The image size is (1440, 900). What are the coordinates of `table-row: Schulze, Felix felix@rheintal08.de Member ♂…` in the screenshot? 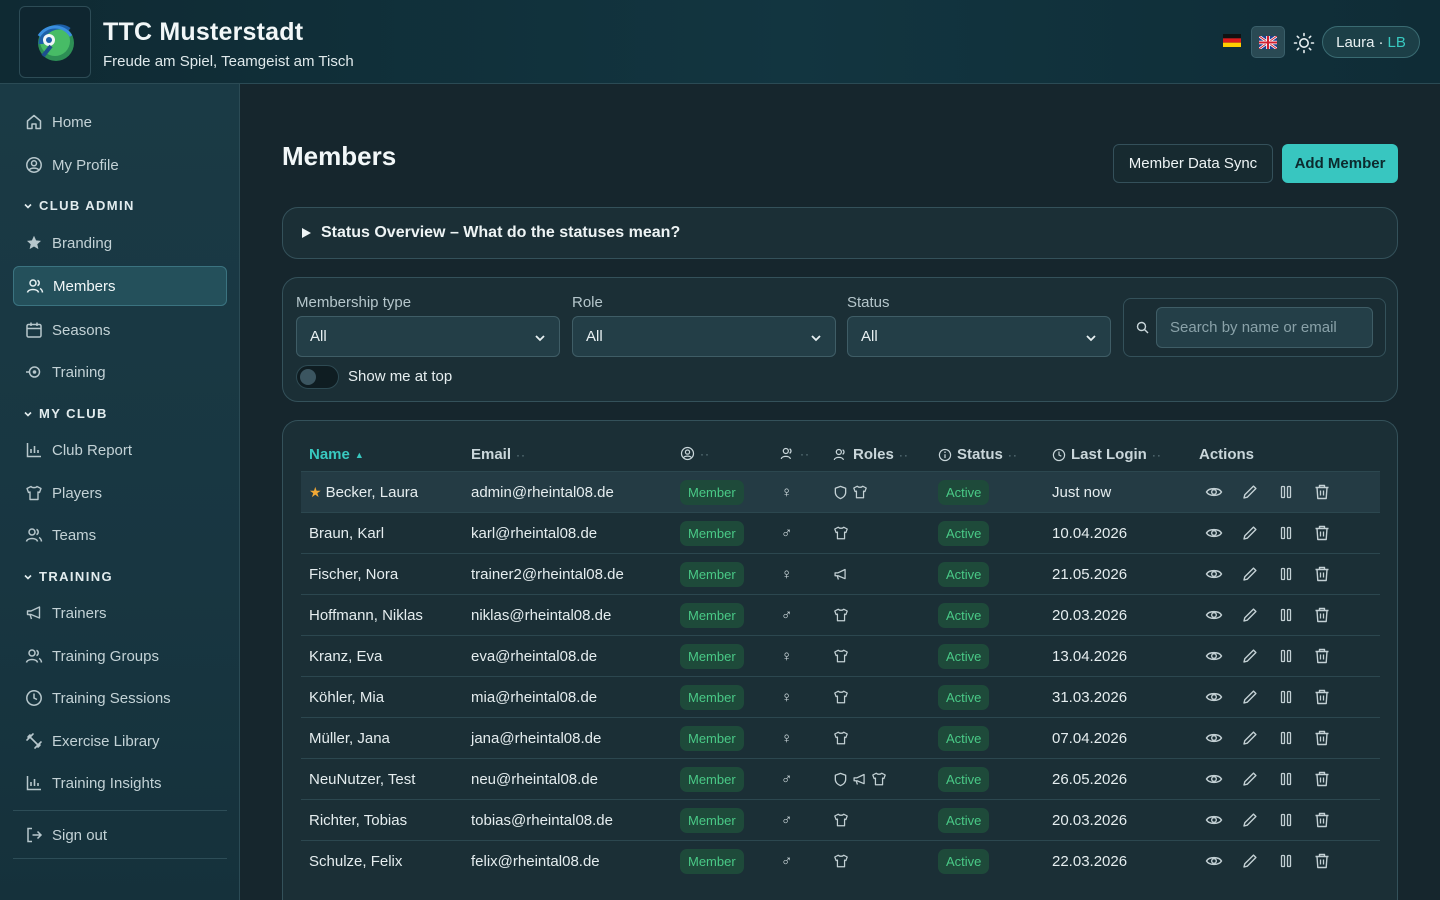 It's located at (840, 860).